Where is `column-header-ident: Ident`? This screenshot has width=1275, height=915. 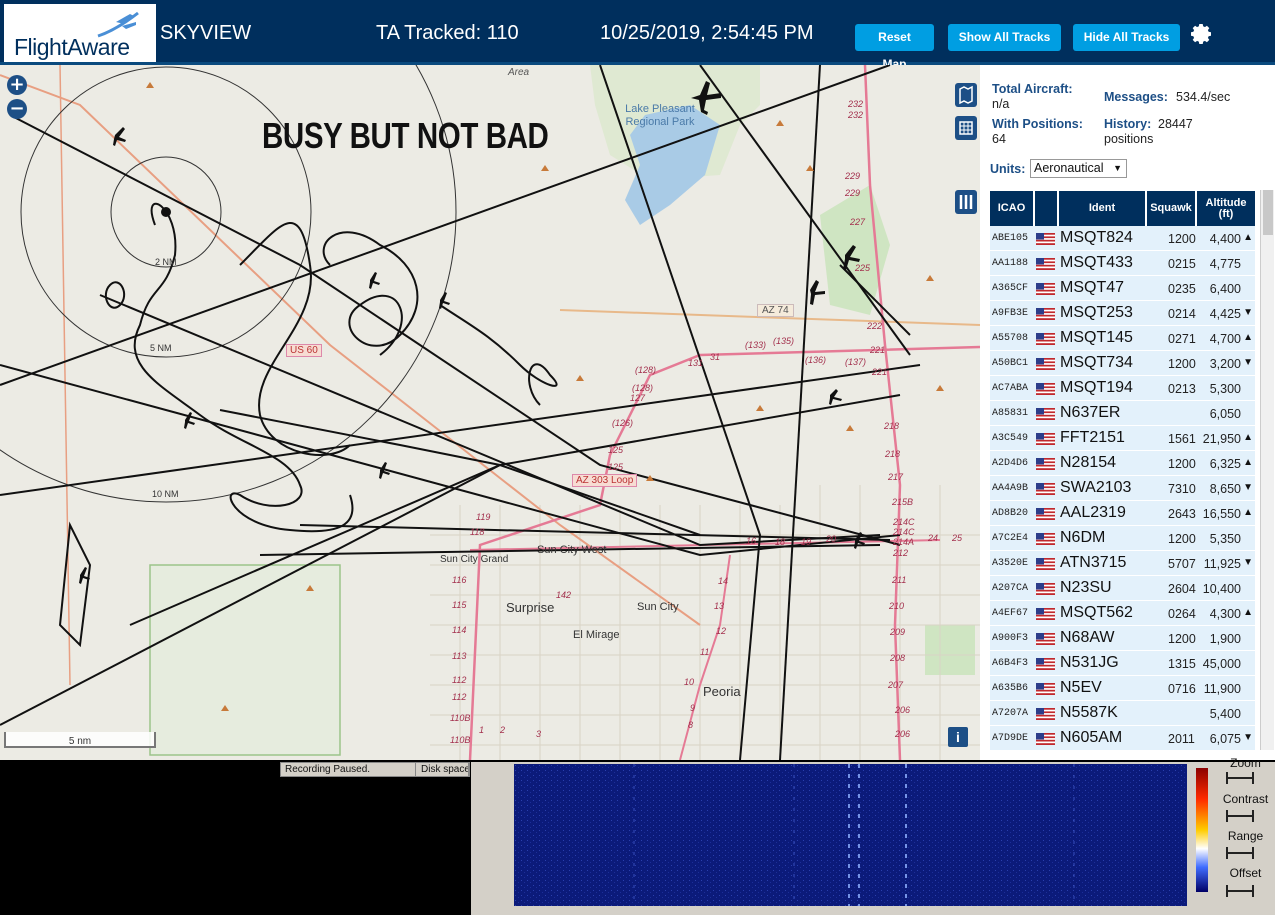 column-header-ident: Ident is located at coordinates (1102, 208).